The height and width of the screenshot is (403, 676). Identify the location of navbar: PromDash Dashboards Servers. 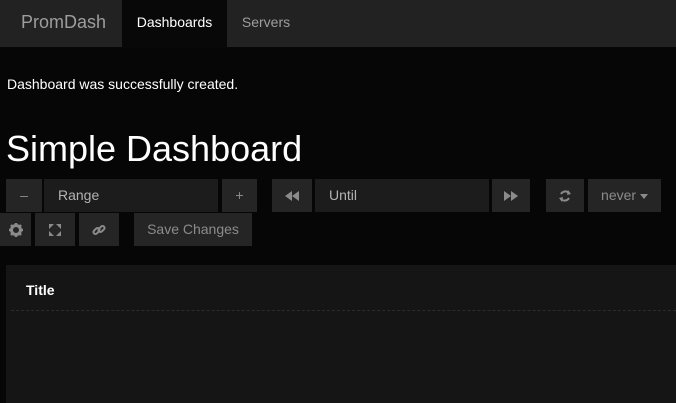
(338, 24).